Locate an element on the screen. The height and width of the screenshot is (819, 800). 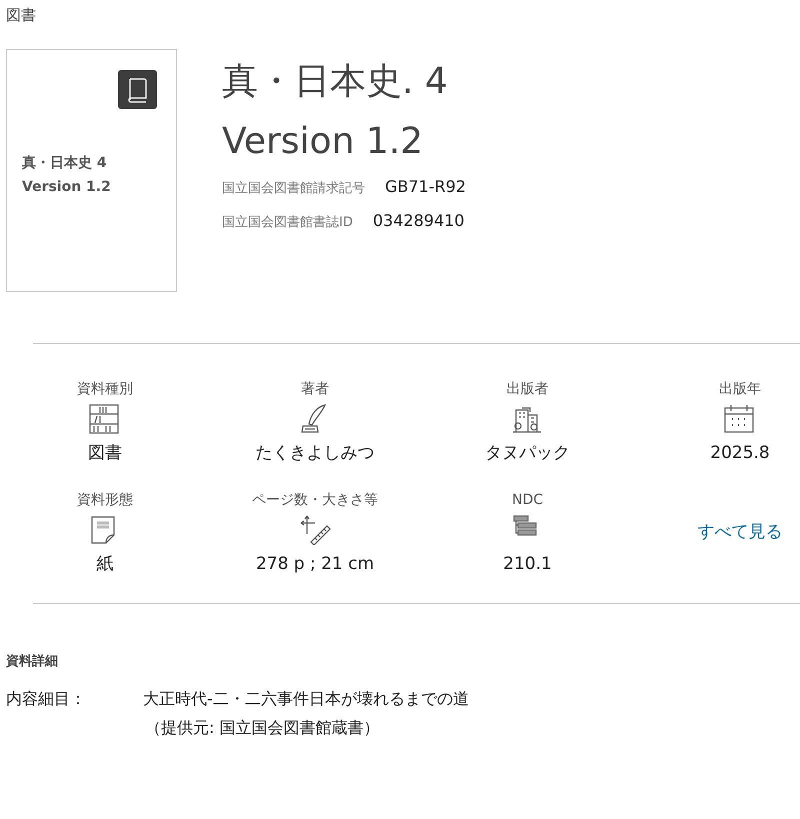
facet-value: たくきよしみつ is located at coordinates (315, 453).